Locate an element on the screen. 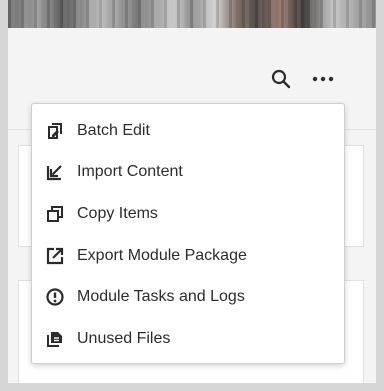 Image resolution: width=384 pixels, height=391 pixels. menu-item-module-tasks-and-logs: Module Tasks and Logs is located at coordinates (188, 297).